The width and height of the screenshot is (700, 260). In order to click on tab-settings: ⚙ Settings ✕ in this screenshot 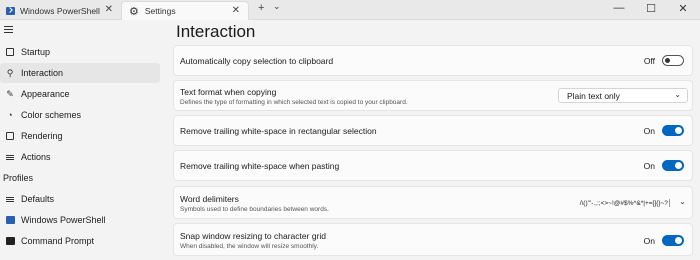, I will do `click(185, 10)`.